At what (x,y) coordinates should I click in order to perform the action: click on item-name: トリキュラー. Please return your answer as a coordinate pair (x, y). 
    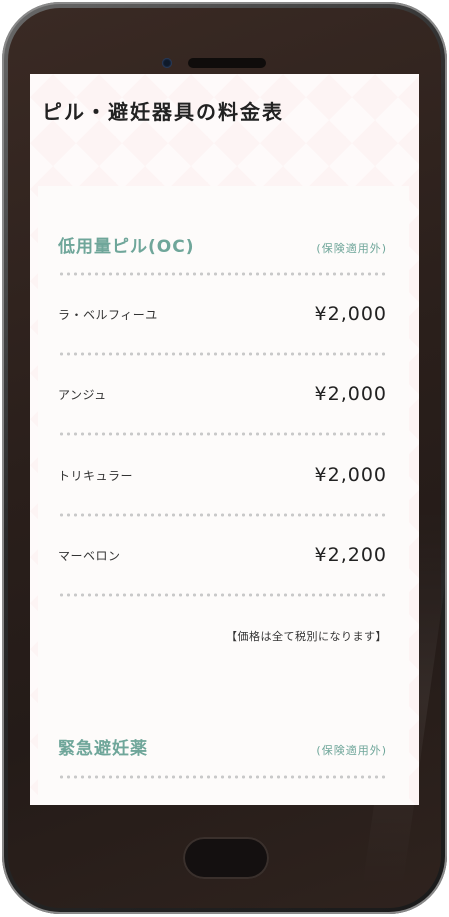
    Looking at the image, I should click on (96, 475).